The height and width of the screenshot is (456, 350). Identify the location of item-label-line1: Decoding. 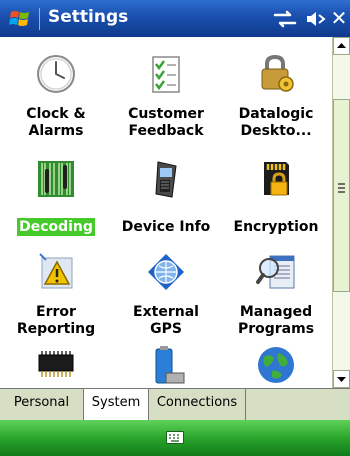
(56, 227).